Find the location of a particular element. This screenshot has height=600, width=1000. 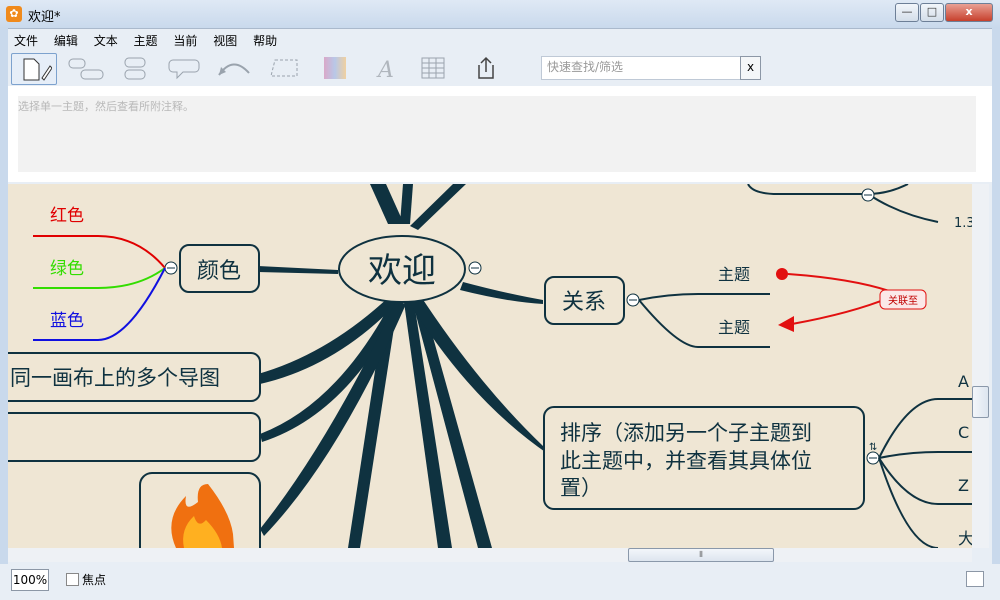

add-sibling-topic-button is located at coordinates (85, 68).